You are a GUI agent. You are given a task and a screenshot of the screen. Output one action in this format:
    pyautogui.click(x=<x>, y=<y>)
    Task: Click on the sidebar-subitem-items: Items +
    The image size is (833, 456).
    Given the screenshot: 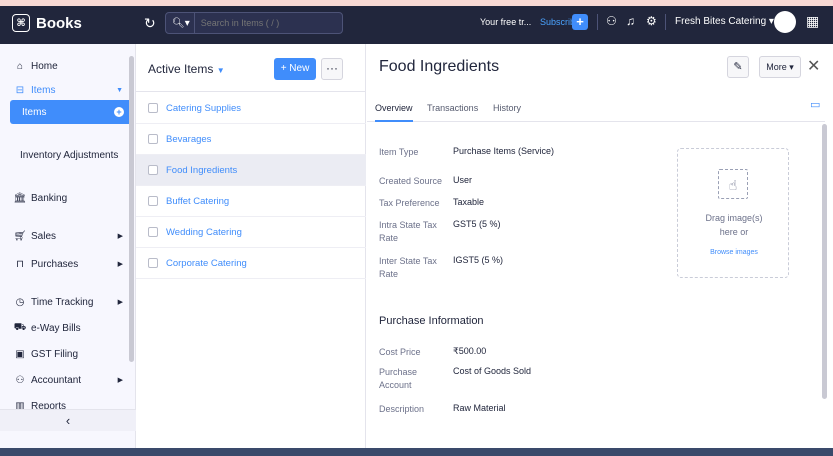 What is the action you would take?
    pyautogui.click(x=71, y=112)
    